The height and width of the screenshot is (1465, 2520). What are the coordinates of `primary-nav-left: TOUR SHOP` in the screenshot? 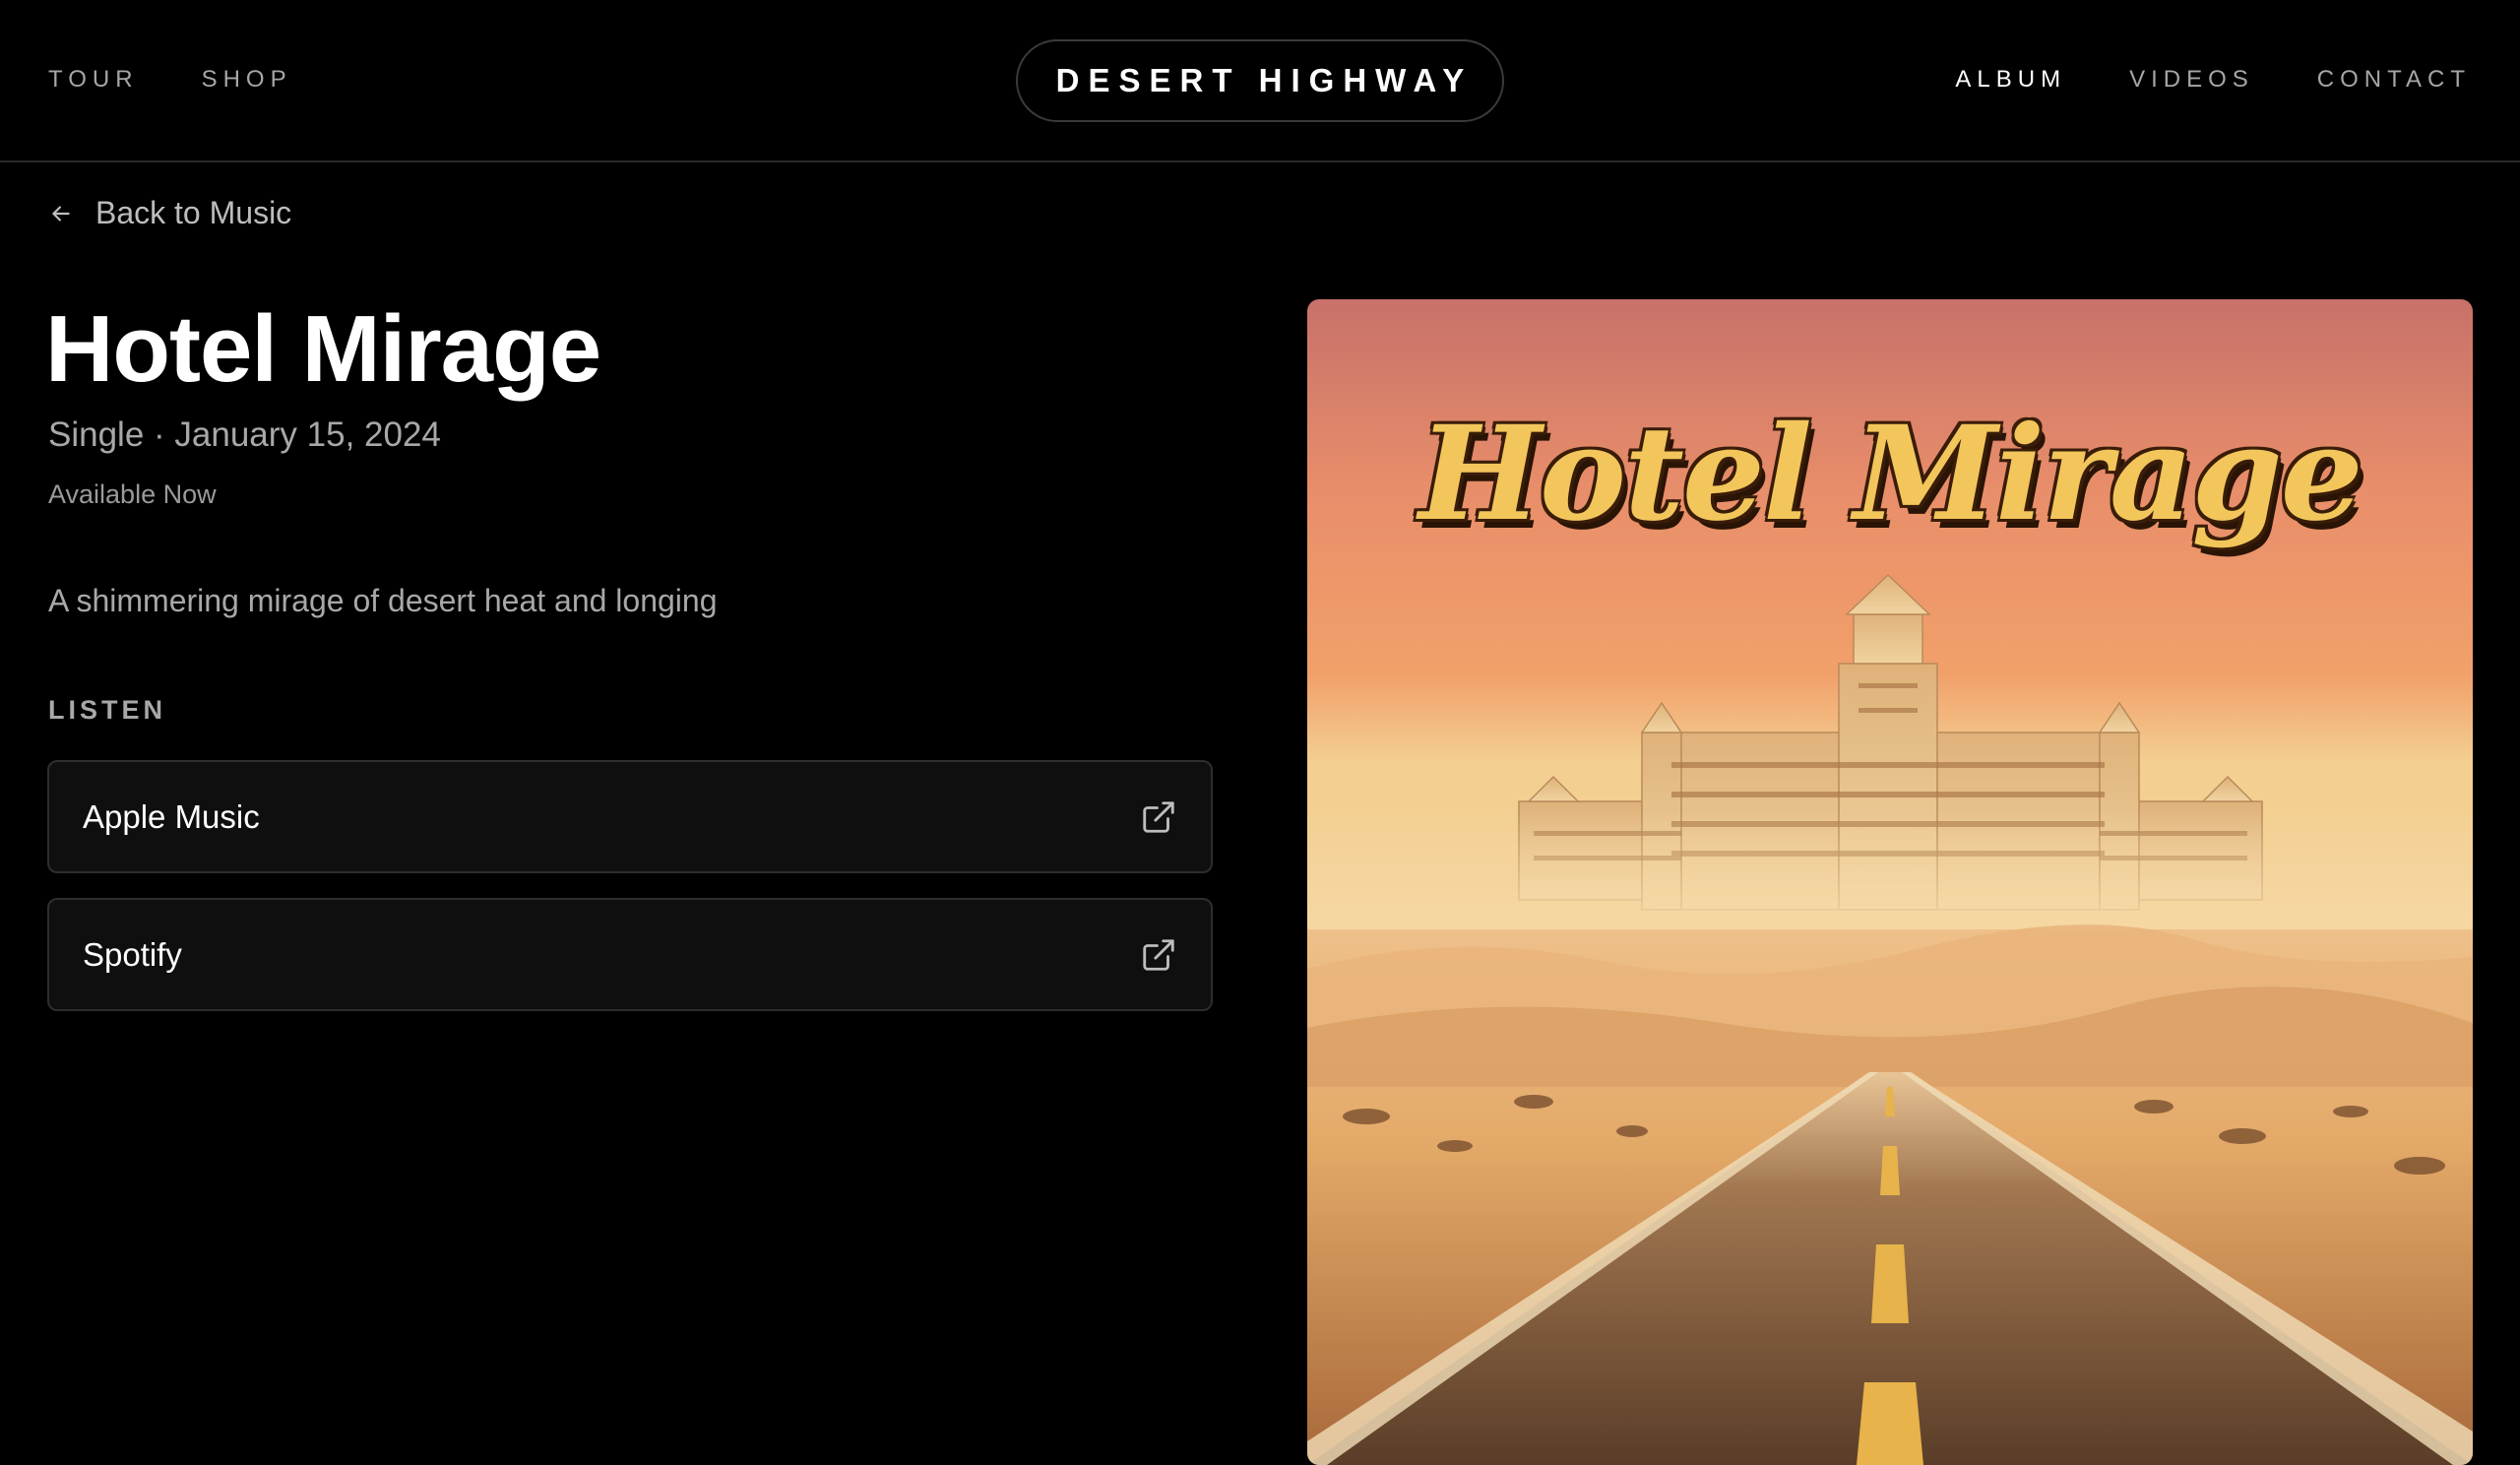 It's located at (201, 80).